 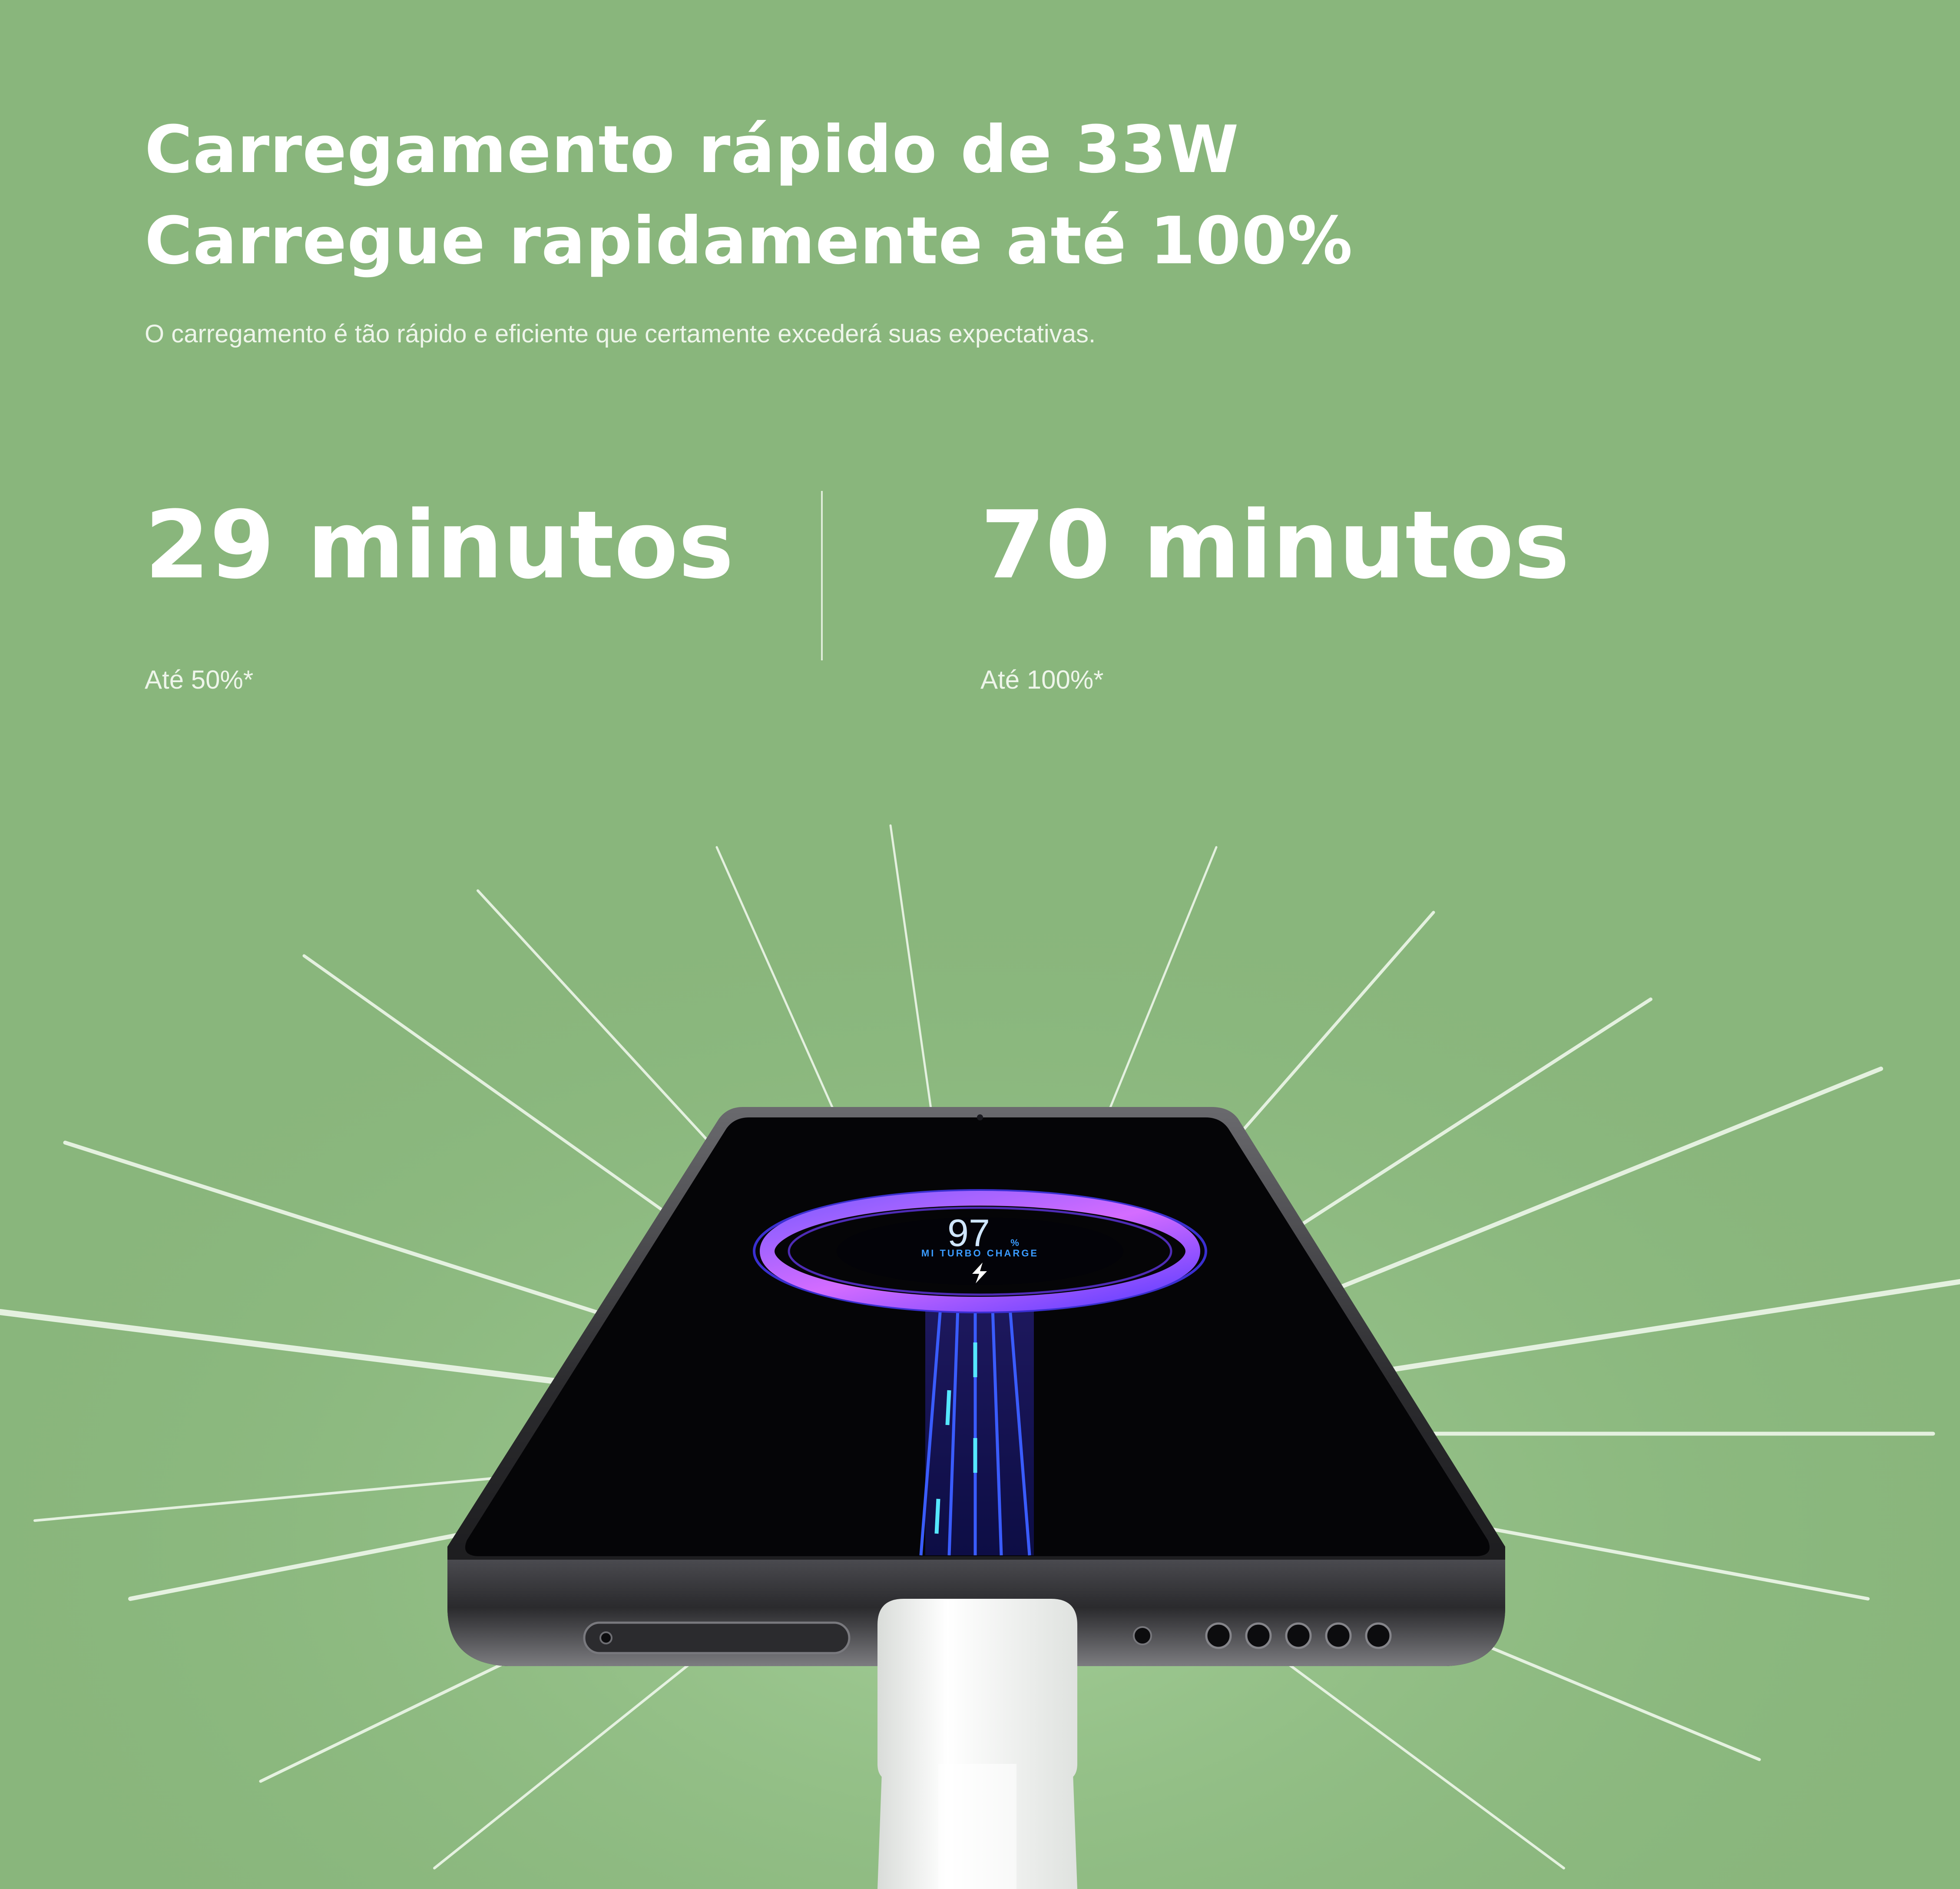 I want to click on usb-cable, so click(x=977, y=1744).